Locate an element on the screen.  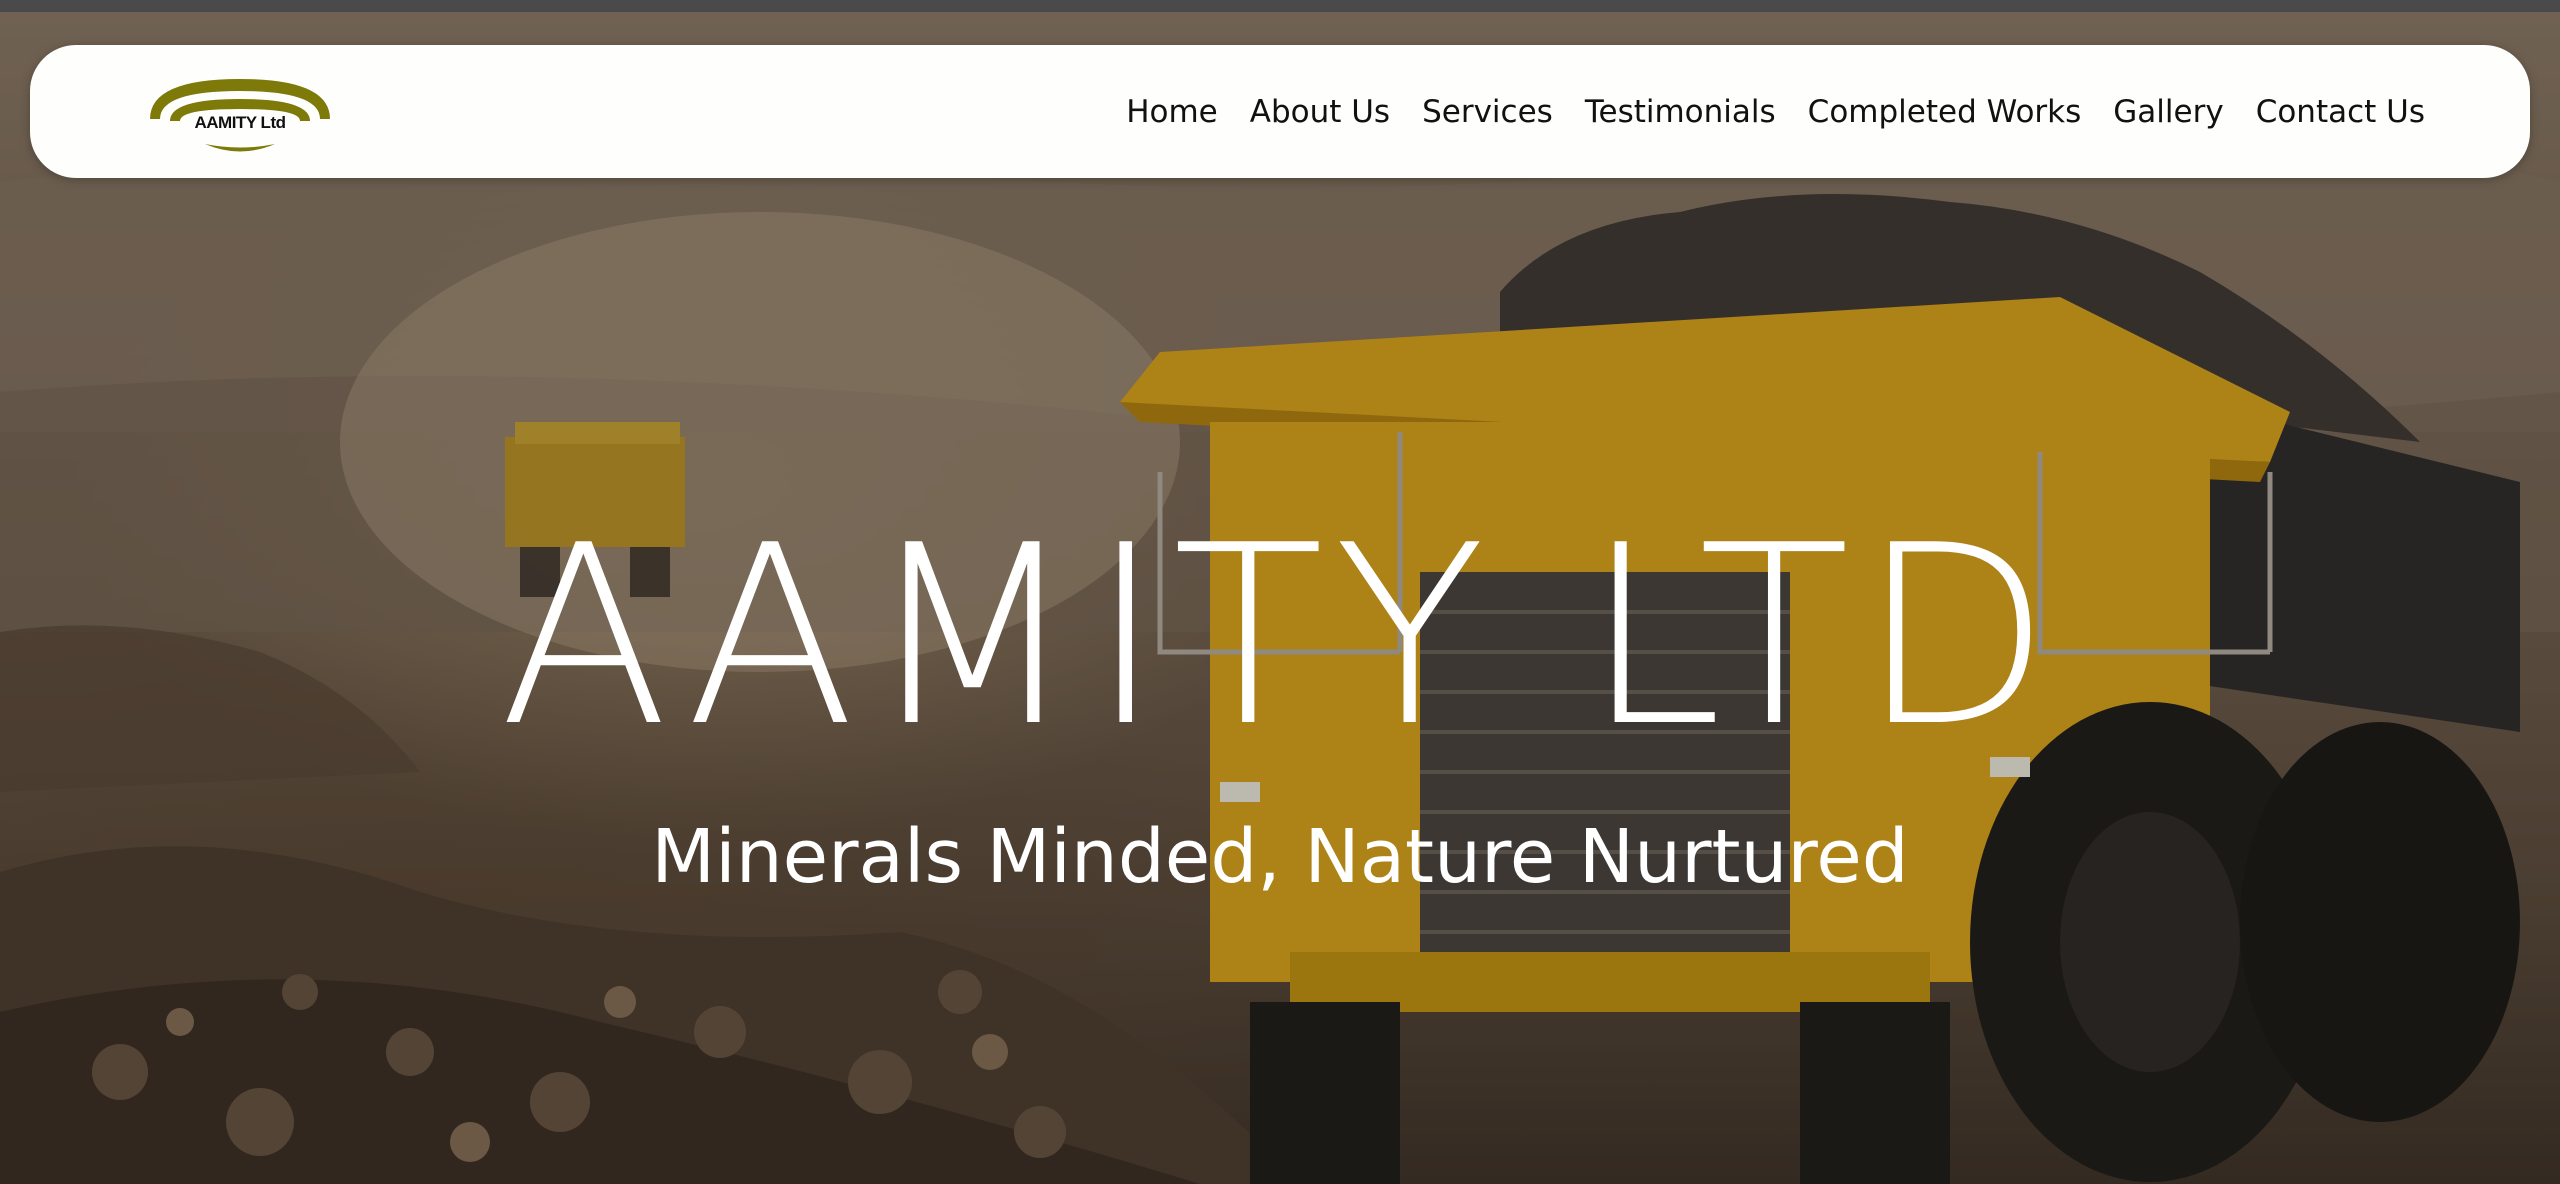
hero-title: AAMITY LTD is located at coordinates (1280, 637).